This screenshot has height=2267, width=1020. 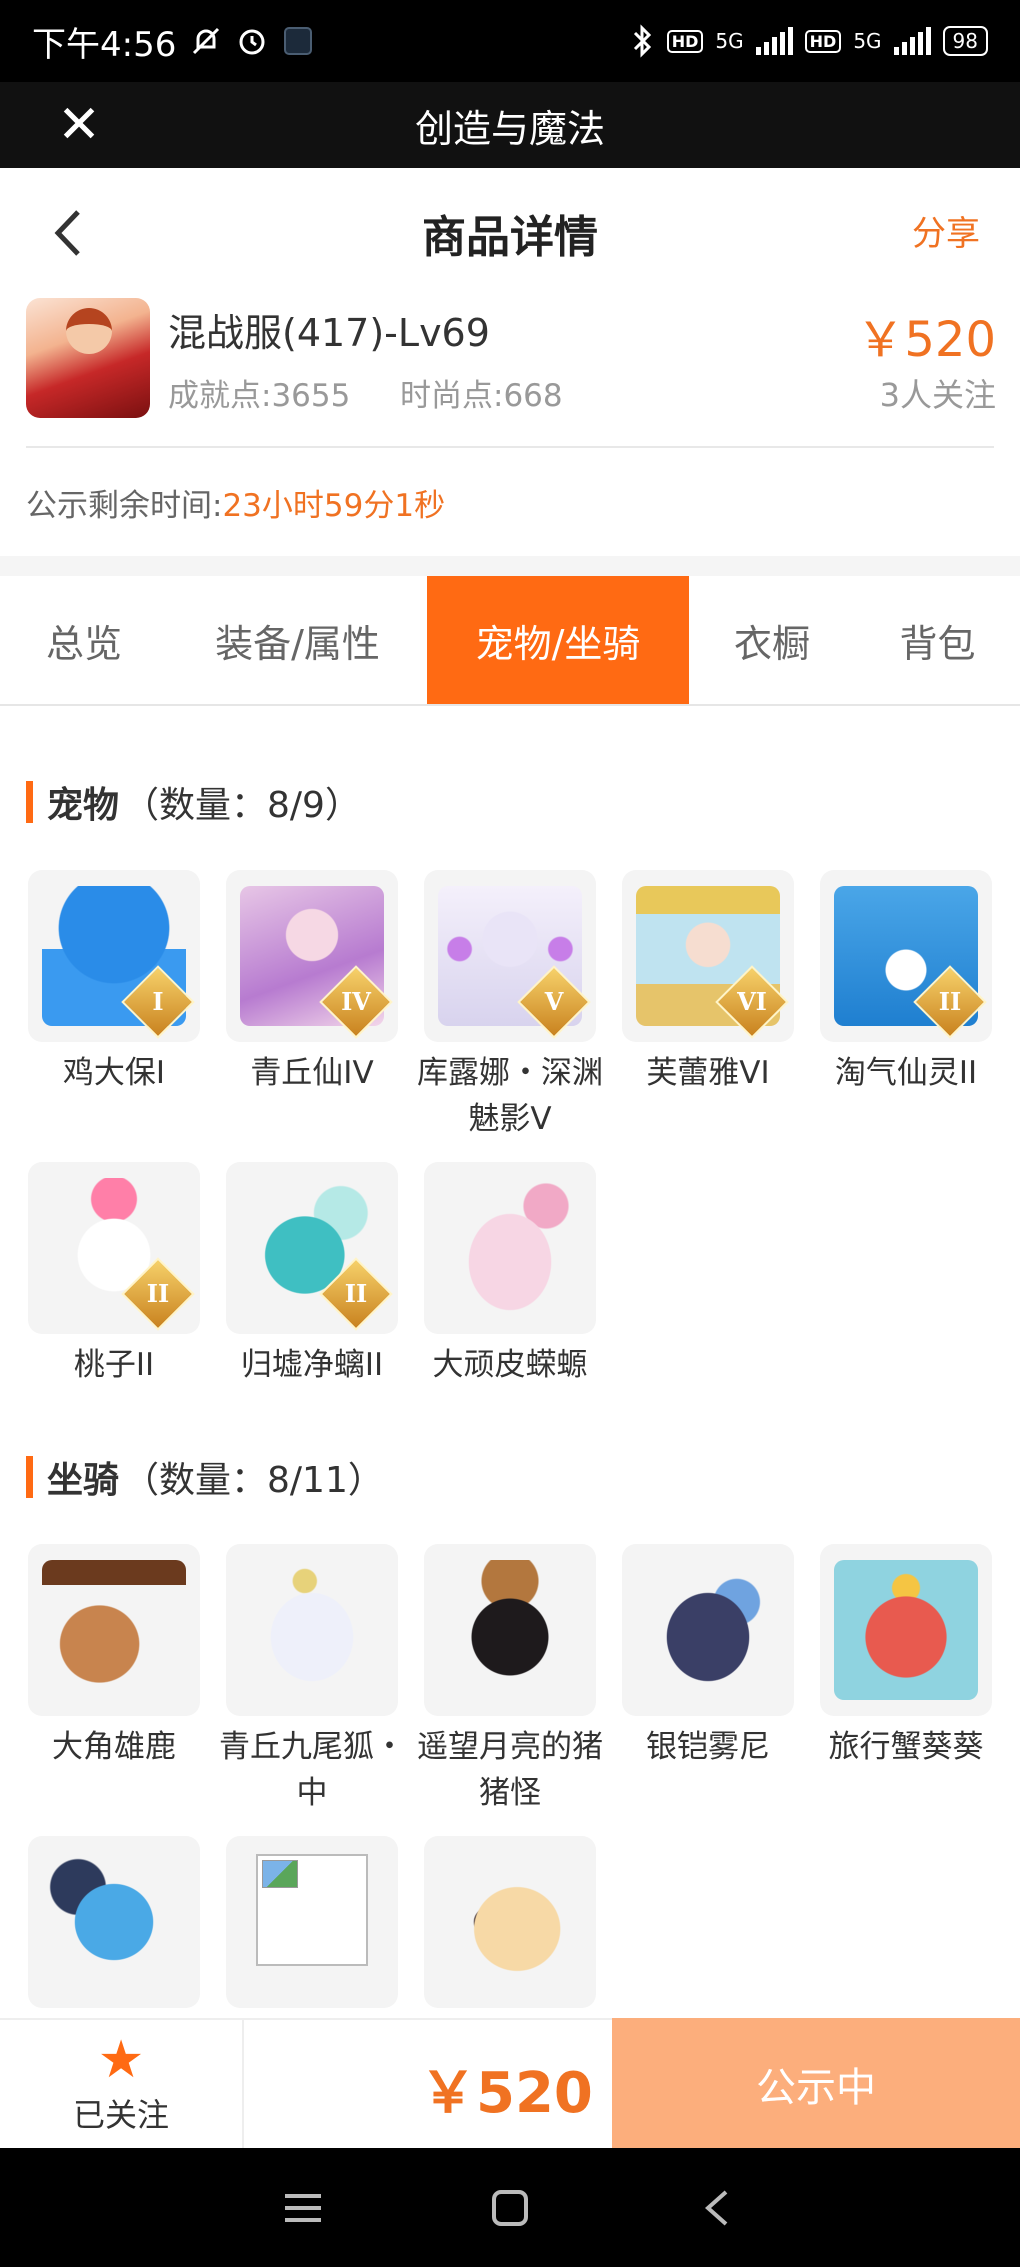 I want to click on battery-icon: 98, so click(x=965, y=41).